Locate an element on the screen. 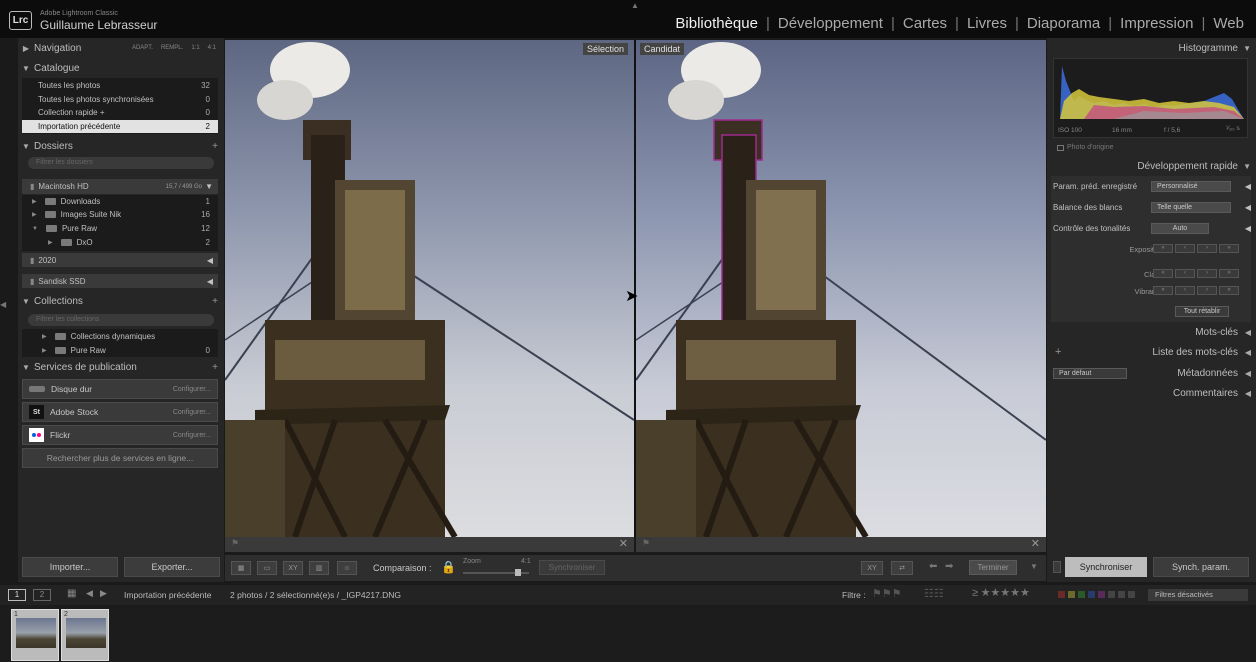 This screenshot has height=662, width=1256. clarity-inc-large: » is located at coordinates (1229, 273).